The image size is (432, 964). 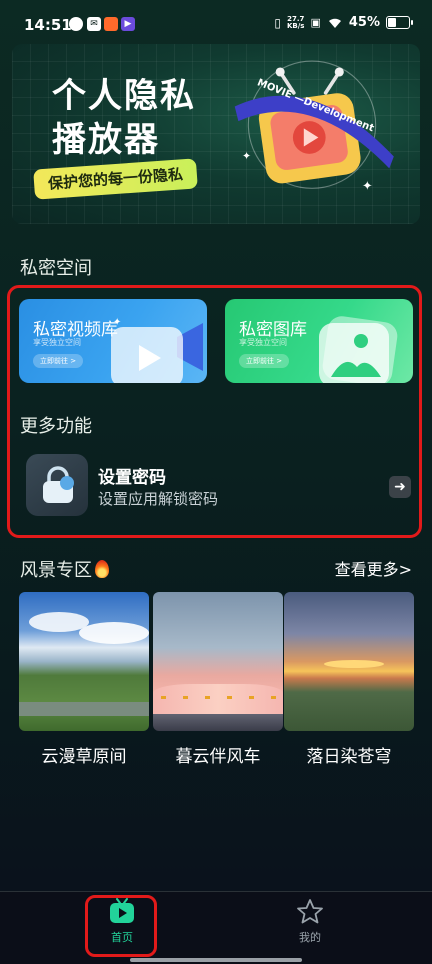 I want to click on photo-windmills, so click(x=218, y=661).